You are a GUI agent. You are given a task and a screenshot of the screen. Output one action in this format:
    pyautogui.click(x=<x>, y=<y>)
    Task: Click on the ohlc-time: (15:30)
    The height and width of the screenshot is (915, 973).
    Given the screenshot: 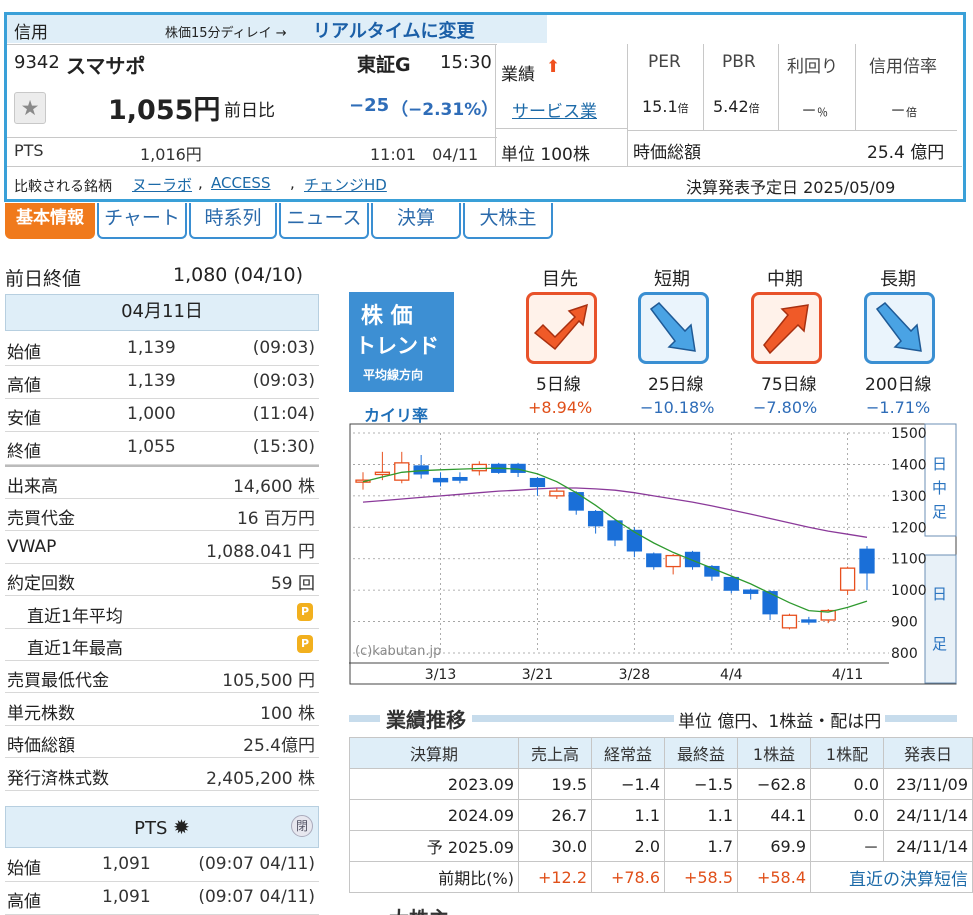 What is the action you would take?
    pyautogui.click(x=283, y=447)
    